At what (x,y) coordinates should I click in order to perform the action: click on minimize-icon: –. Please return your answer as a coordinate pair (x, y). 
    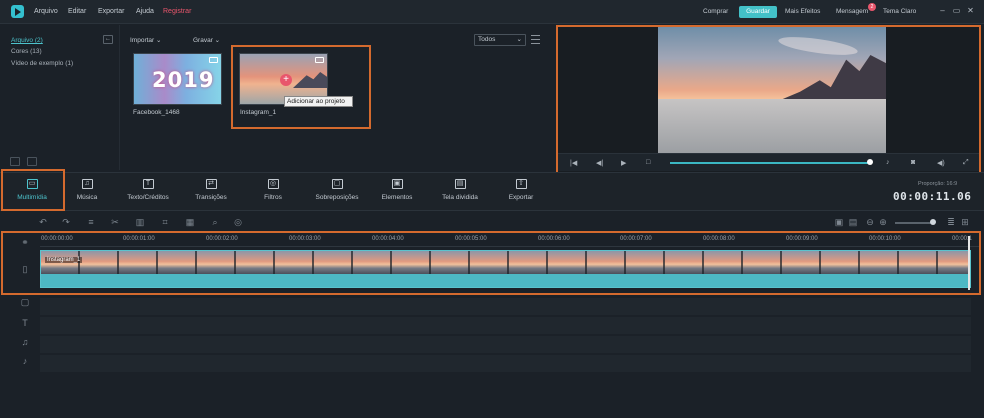
    Looking at the image, I should click on (942, 11).